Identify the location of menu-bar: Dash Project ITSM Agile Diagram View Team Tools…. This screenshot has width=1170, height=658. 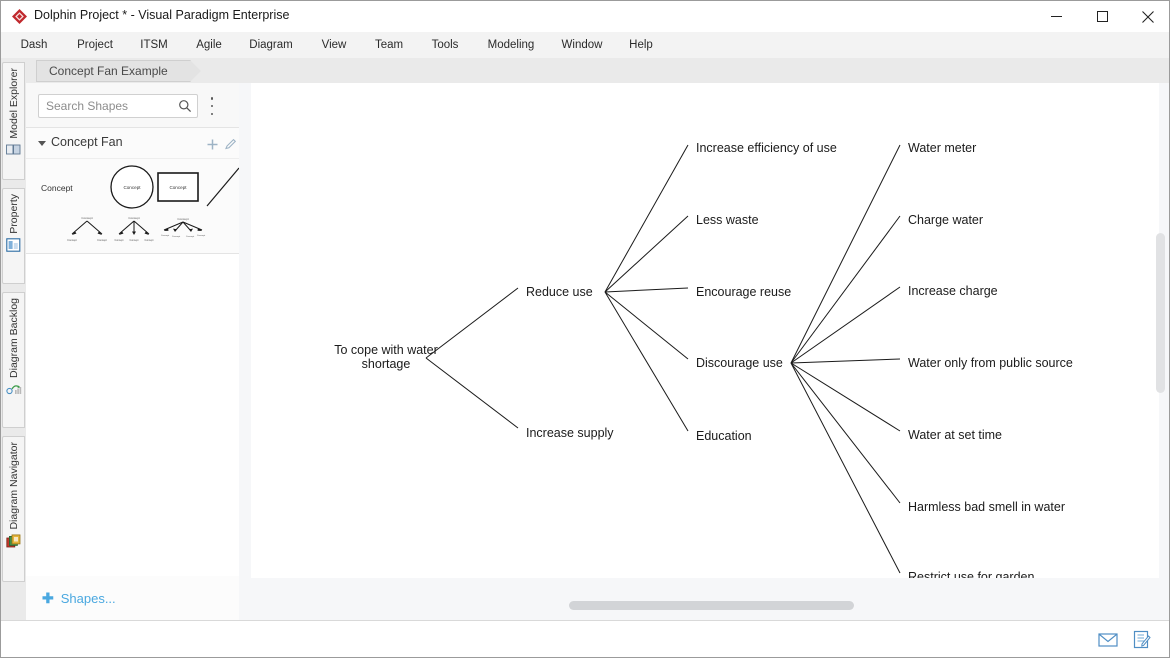
(585, 45).